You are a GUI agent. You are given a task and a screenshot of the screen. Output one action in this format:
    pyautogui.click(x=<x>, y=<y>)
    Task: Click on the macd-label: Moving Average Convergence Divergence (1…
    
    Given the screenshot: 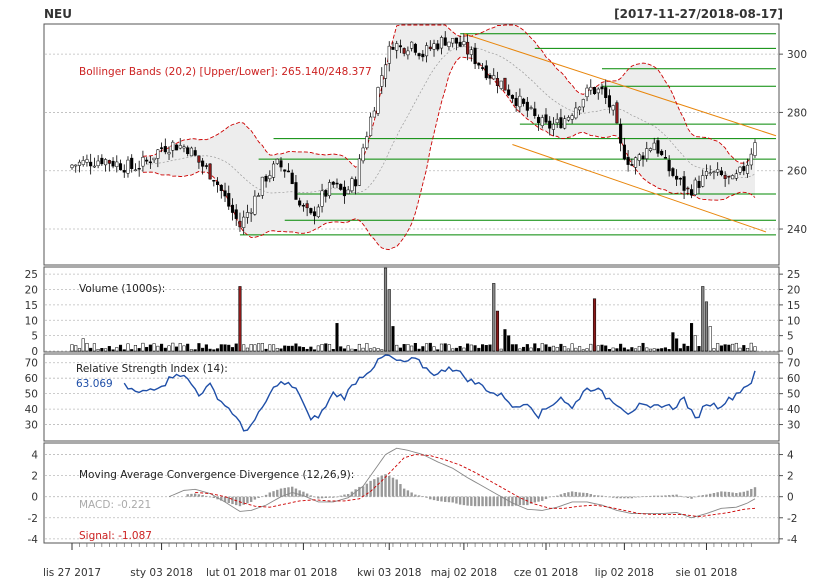 What is the action you would take?
    pyautogui.click(x=216, y=475)
    